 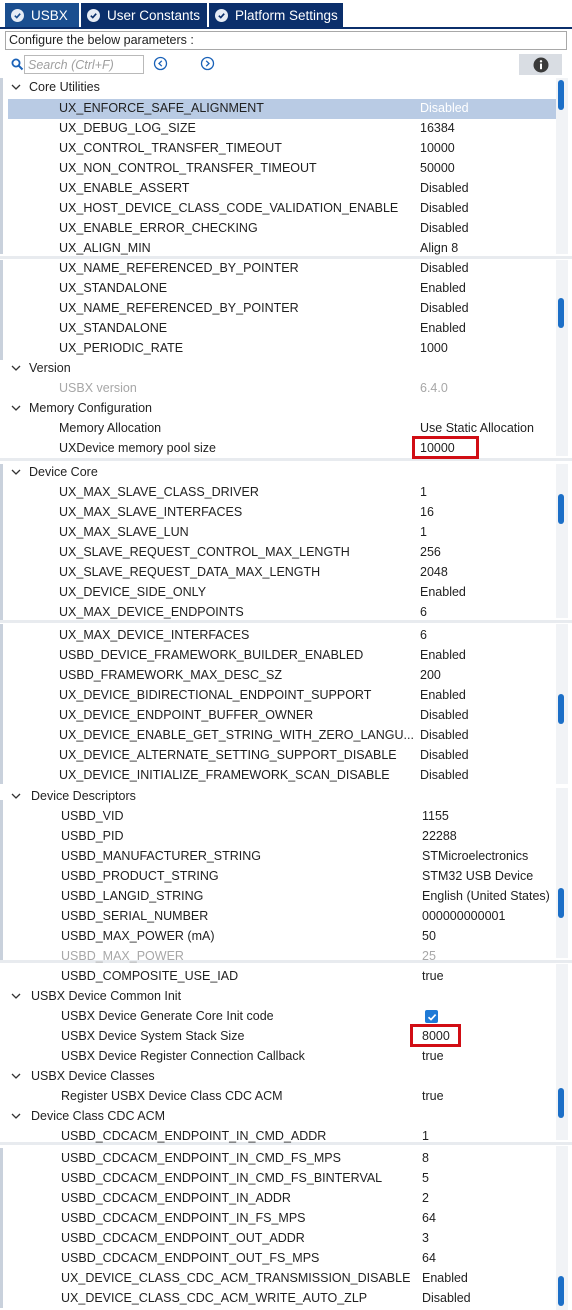 I want to click on param-row: UX_DEVICE_ENDPOINT_BUFFER_OWNER Disabled, so click(x=278, y=716).